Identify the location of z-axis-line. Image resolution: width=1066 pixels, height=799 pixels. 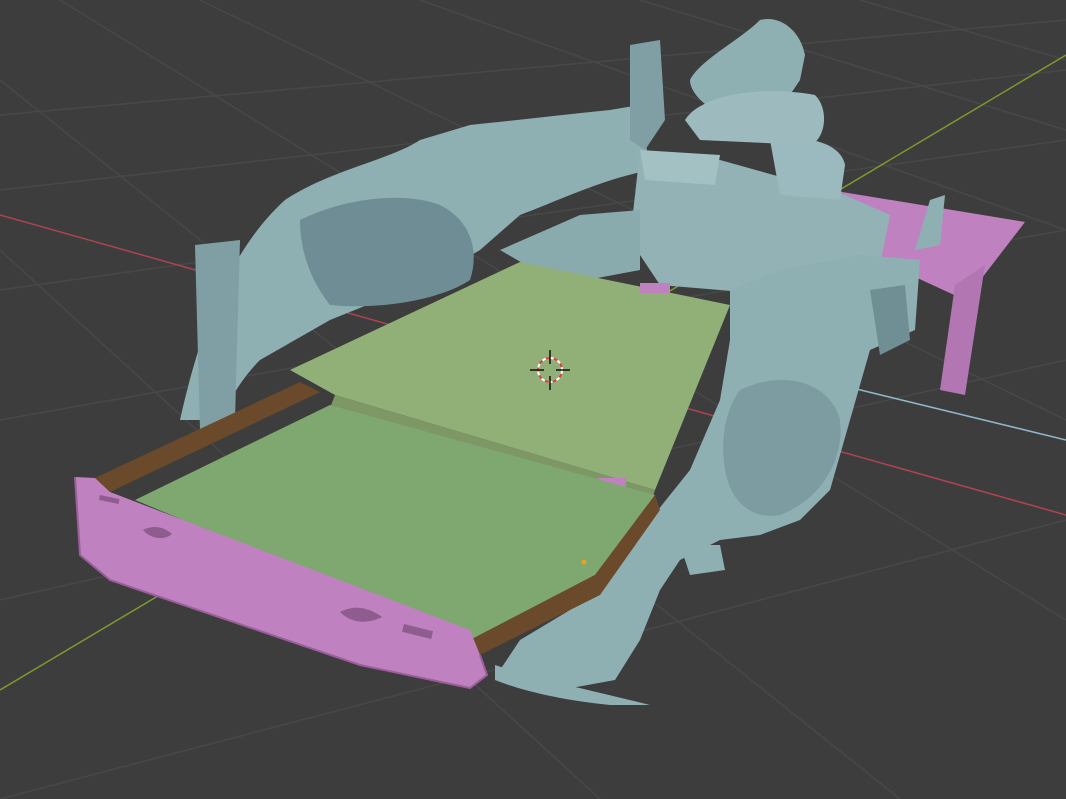
(952, 412).